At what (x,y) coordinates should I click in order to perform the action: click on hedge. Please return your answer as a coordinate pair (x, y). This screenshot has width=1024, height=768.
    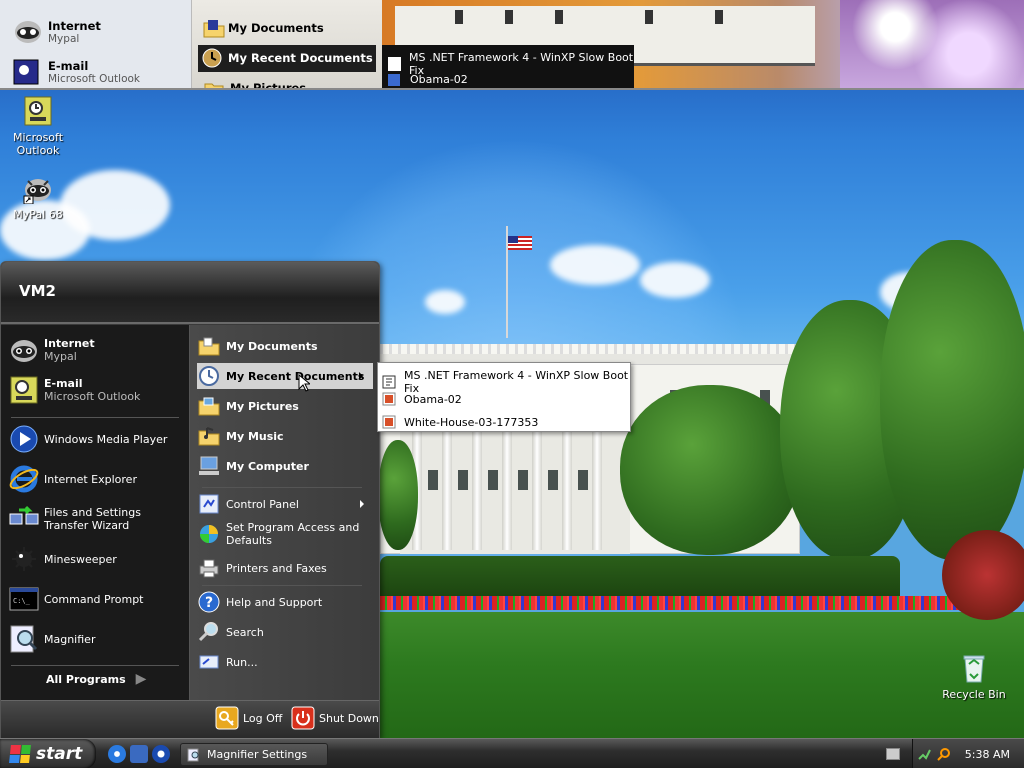
    Looking at the image, I should click on (640, 577).